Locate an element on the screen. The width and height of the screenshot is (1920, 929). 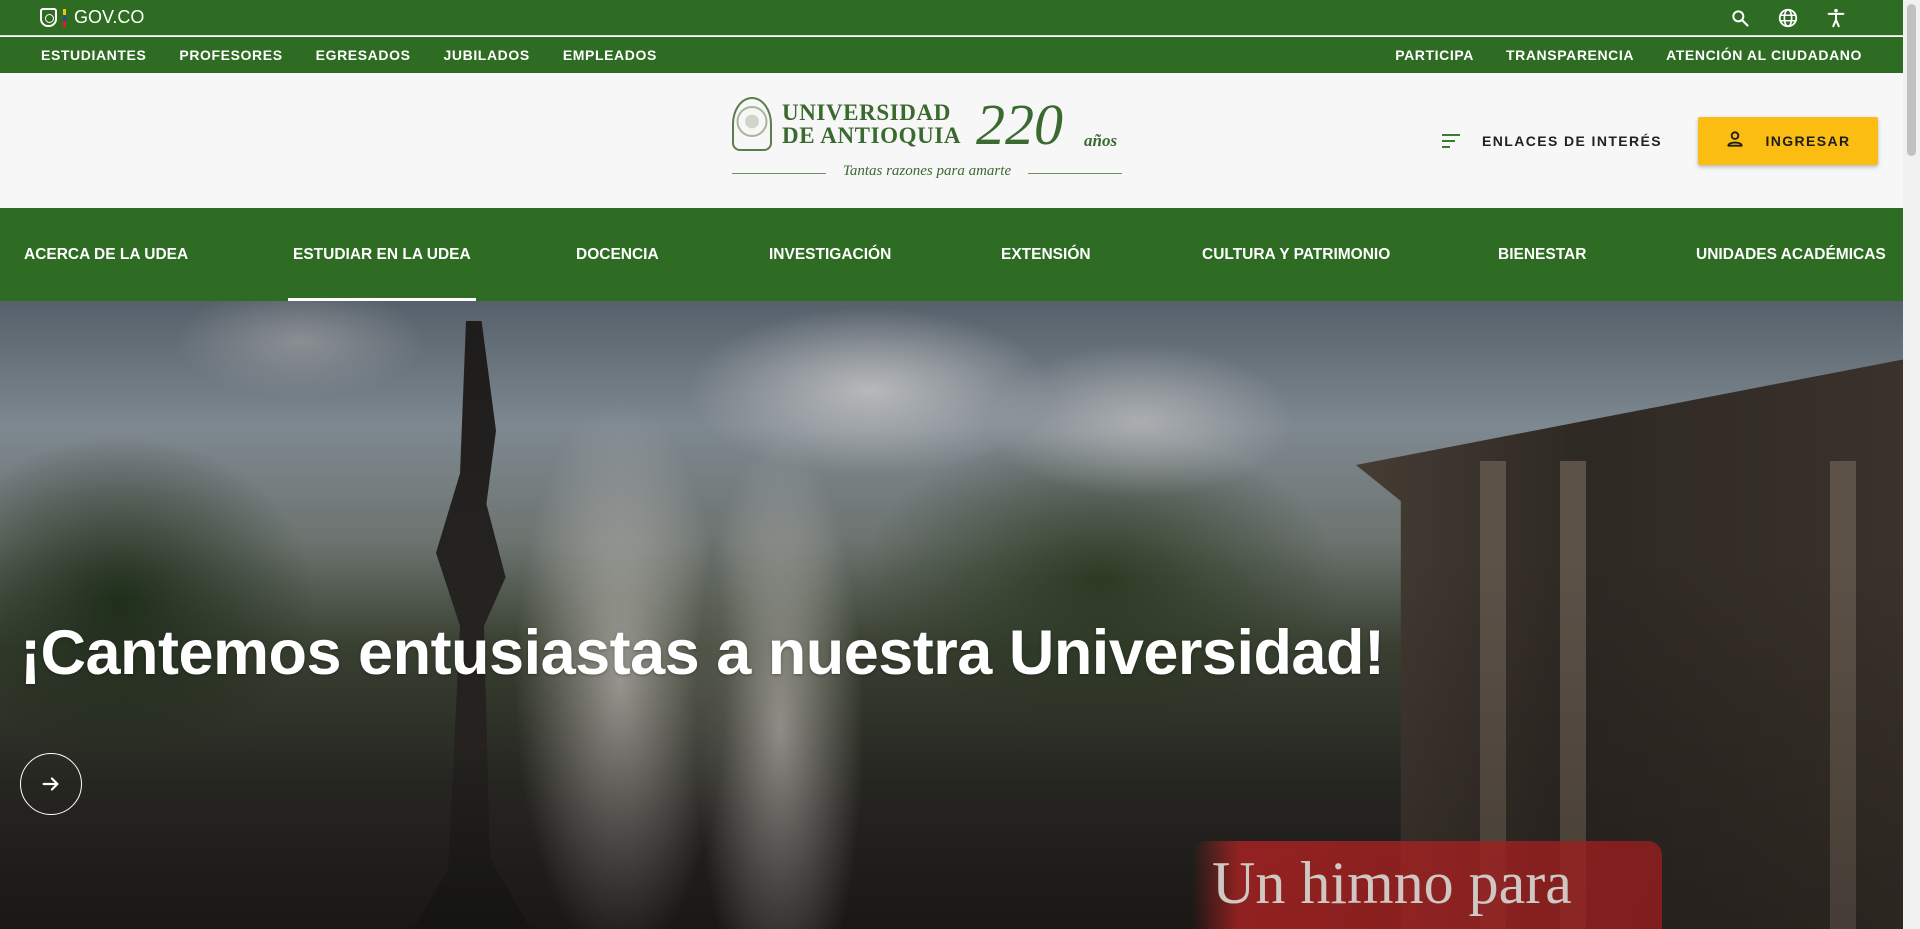
arrow-right-icon is located at coordinates (50, 784).